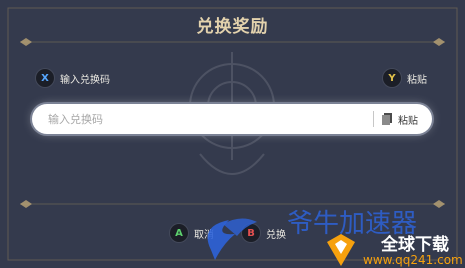  I want to click on clipboard-icon, so click(387, 119).